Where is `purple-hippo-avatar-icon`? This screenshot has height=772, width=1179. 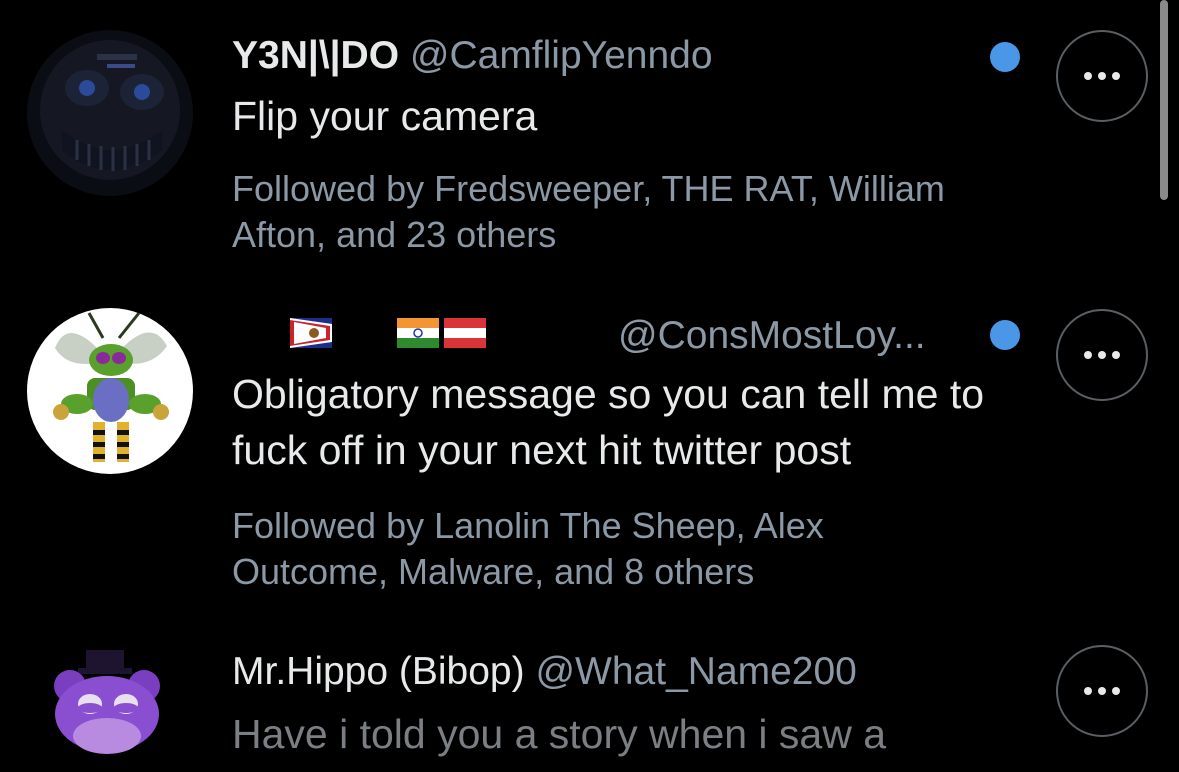
purple-hippo-avatar-icon is located at coordinates (107, 707).